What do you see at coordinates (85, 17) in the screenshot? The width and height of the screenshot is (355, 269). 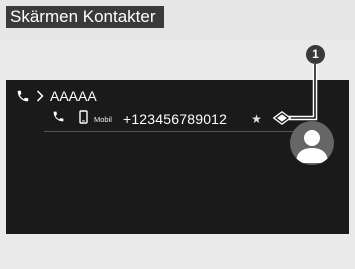 I see `page-title: Skärmen Kontakter` at bounding box center [85, 17].